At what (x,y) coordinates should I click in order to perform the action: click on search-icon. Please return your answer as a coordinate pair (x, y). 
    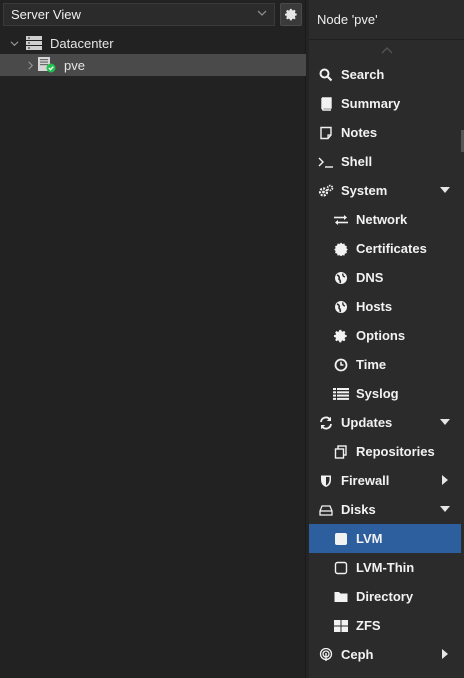
    Looking at the image, I should click on (326, 75).